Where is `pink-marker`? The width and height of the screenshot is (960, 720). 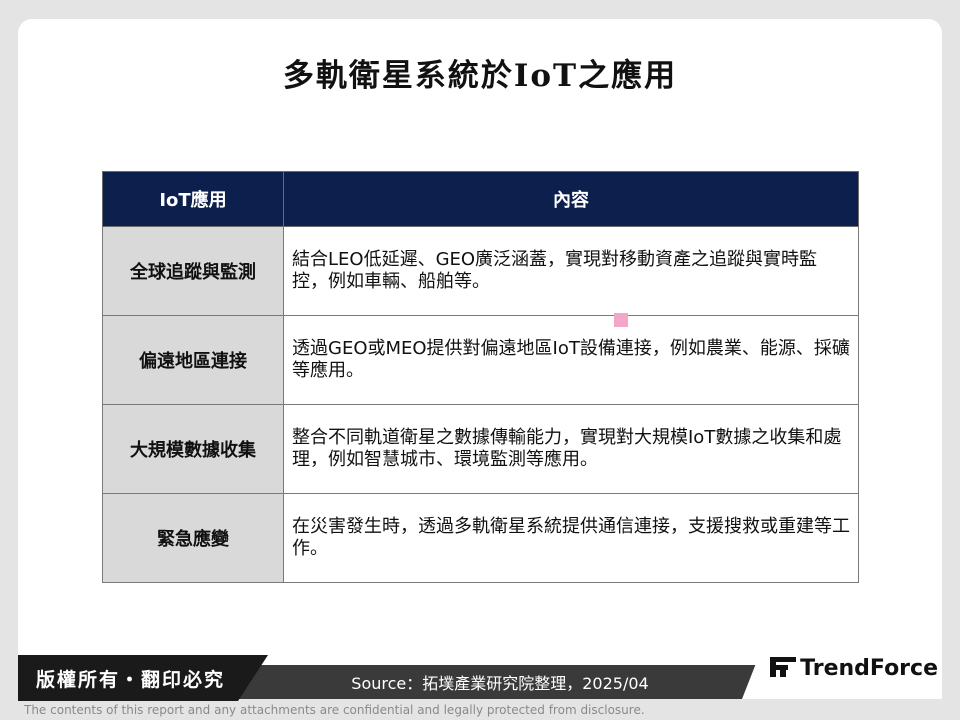 pink-marker is located at coordinates (621, 320).